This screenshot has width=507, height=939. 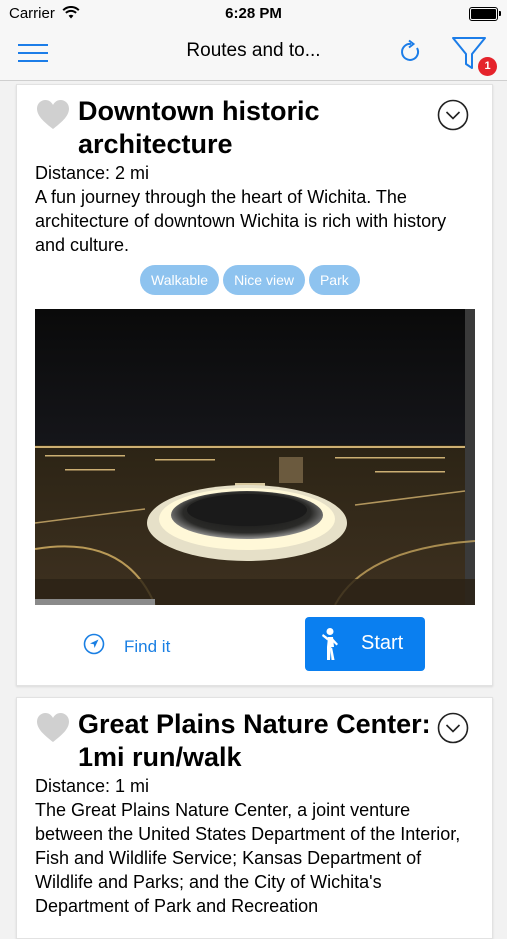 I want to click on route-distance: Distance: 1 mi, so click(x=92, y=786).